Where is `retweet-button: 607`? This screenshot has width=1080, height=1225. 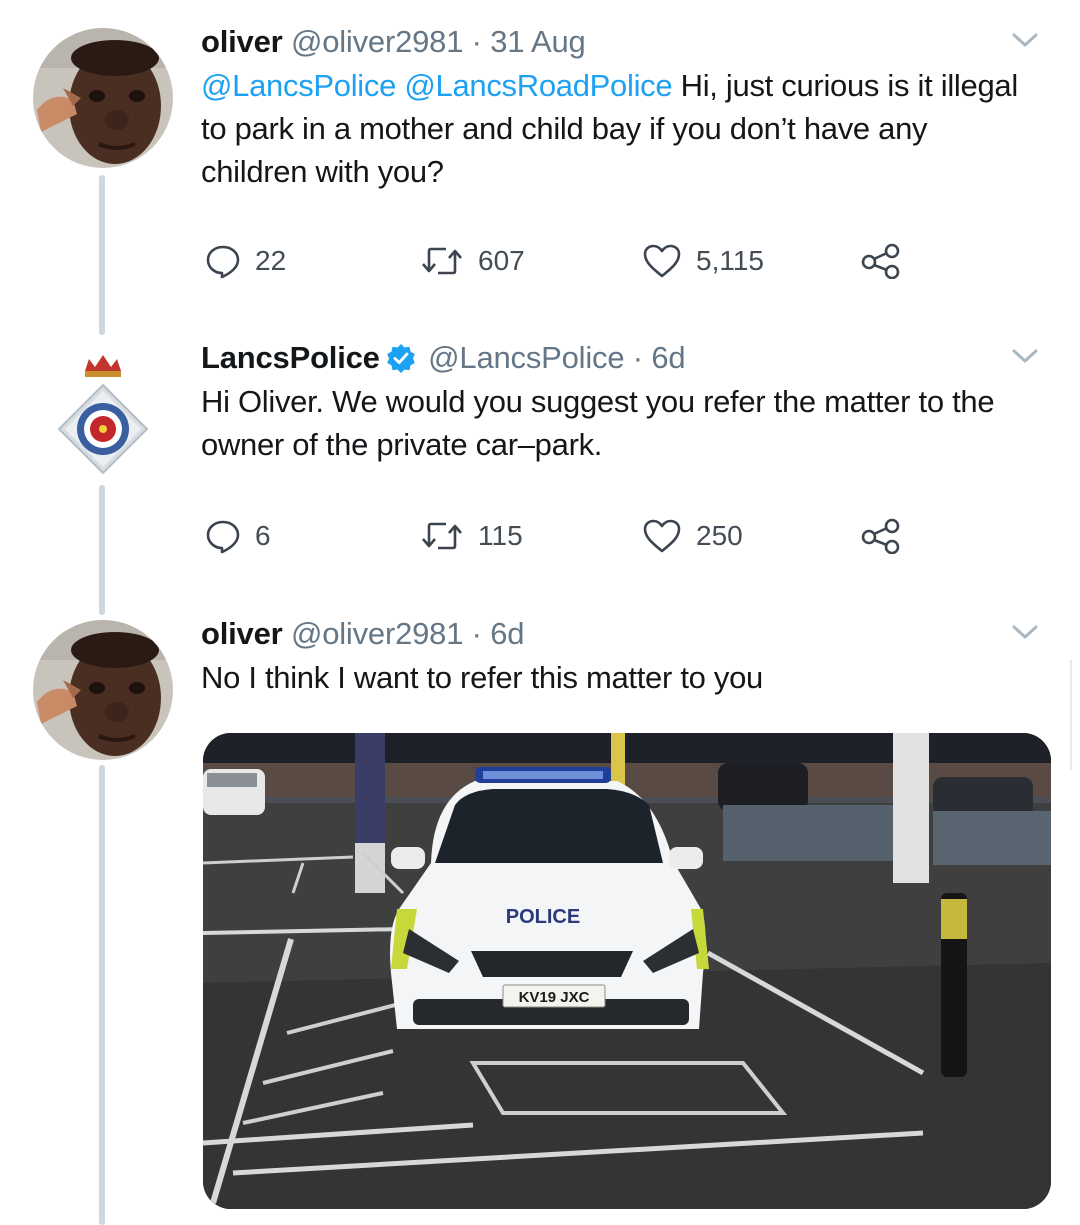
retweet-button: 607 is located at coordinates (472, 261).